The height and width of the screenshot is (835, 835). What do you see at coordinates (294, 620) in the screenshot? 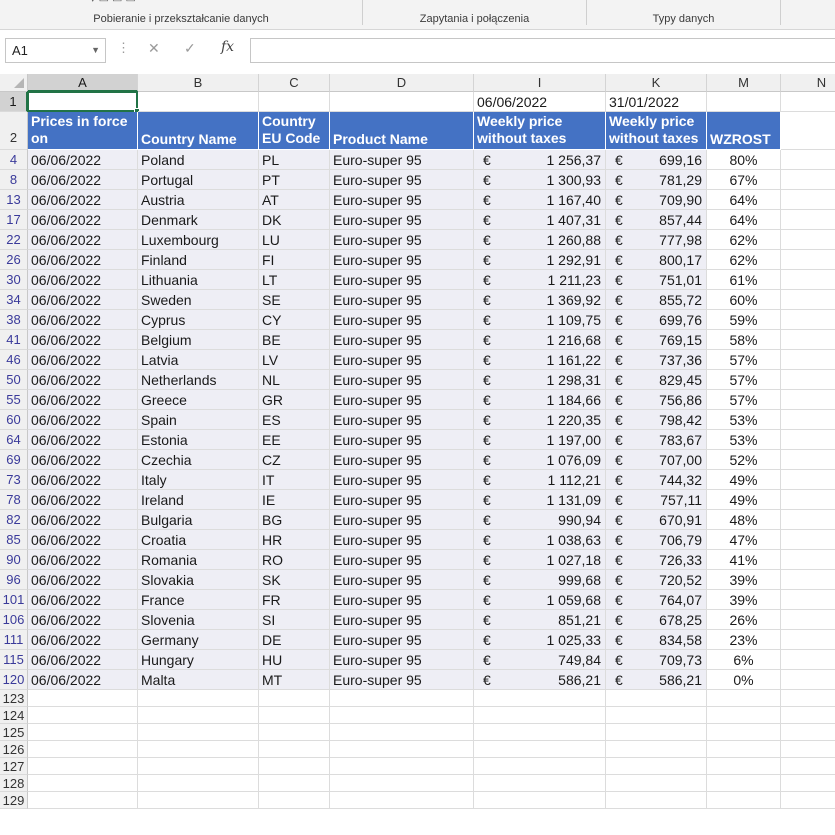
I see `country-code-cell: SI` at bounding box center [294, 620].